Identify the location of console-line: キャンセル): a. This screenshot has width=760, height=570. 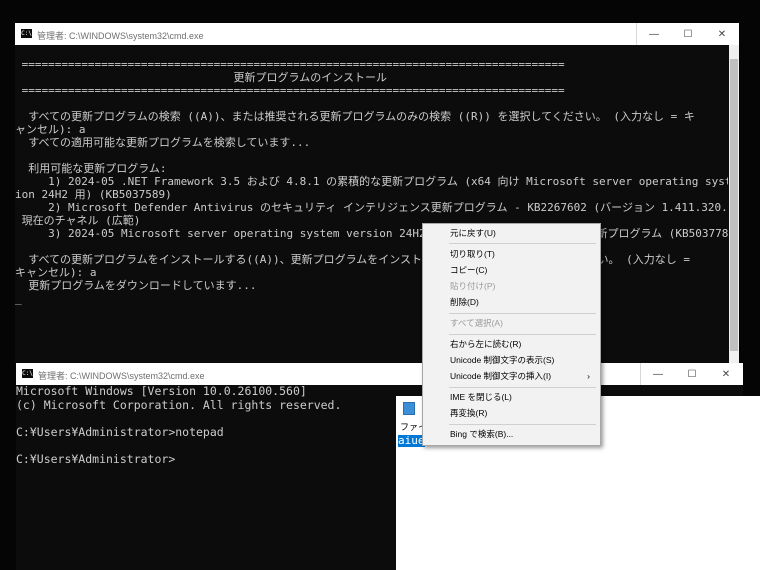
(56, 272).